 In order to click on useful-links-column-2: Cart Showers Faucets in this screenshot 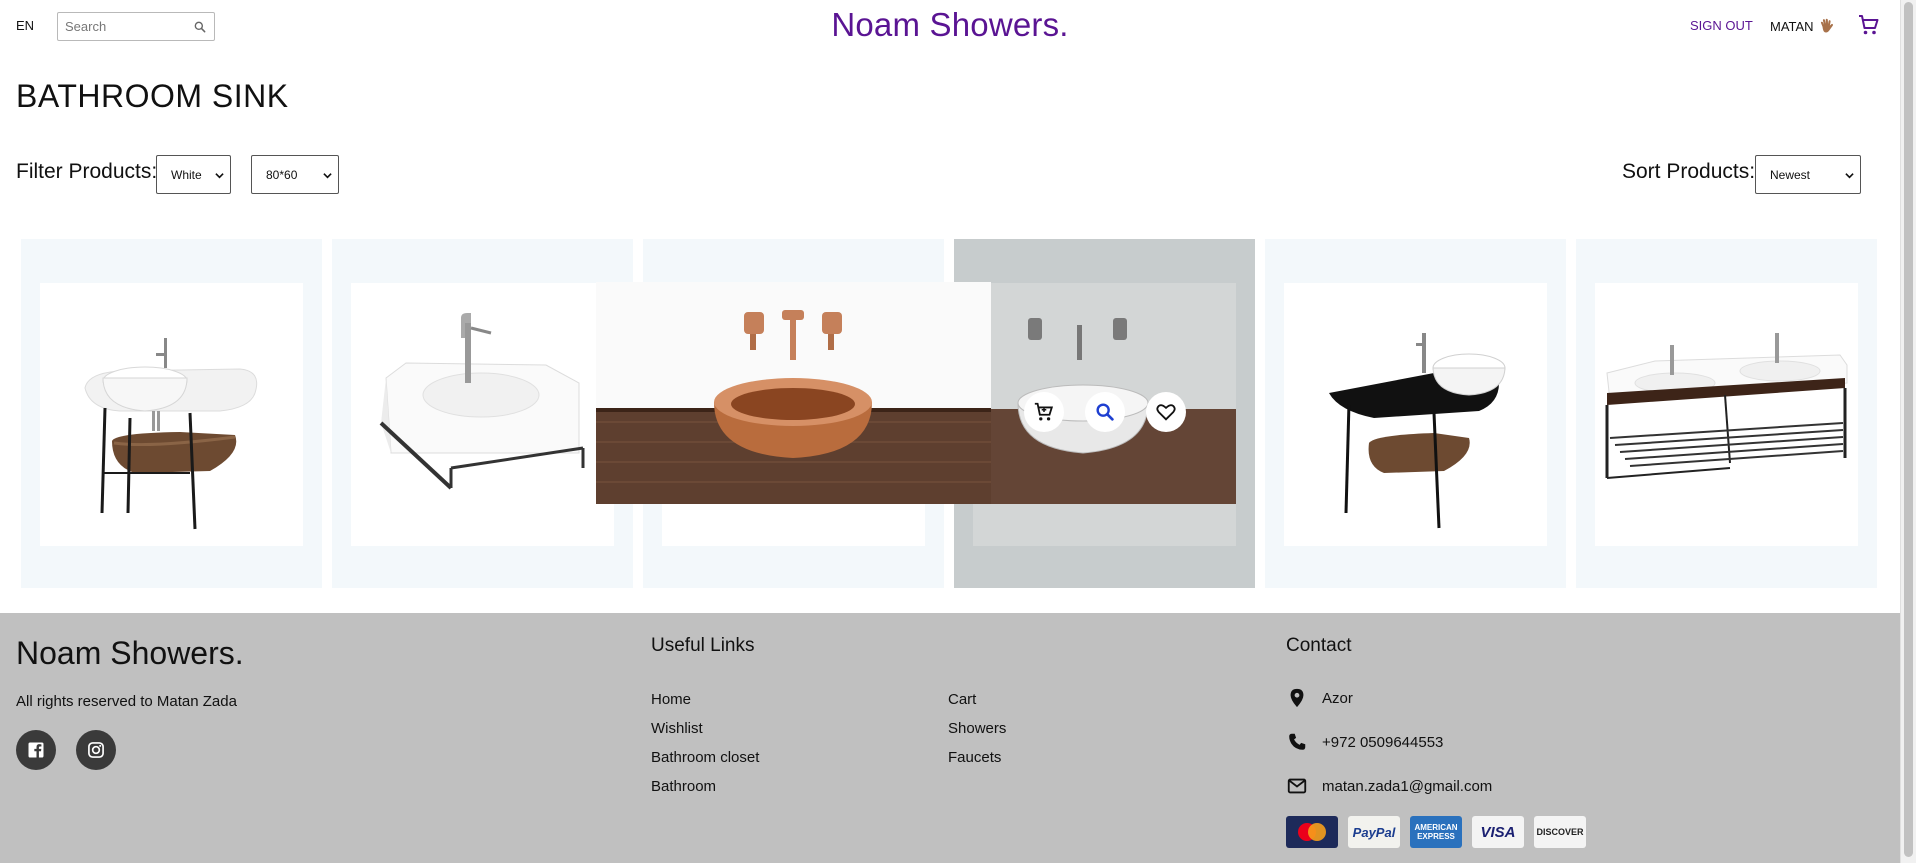, I will do `click(977, 728)`.